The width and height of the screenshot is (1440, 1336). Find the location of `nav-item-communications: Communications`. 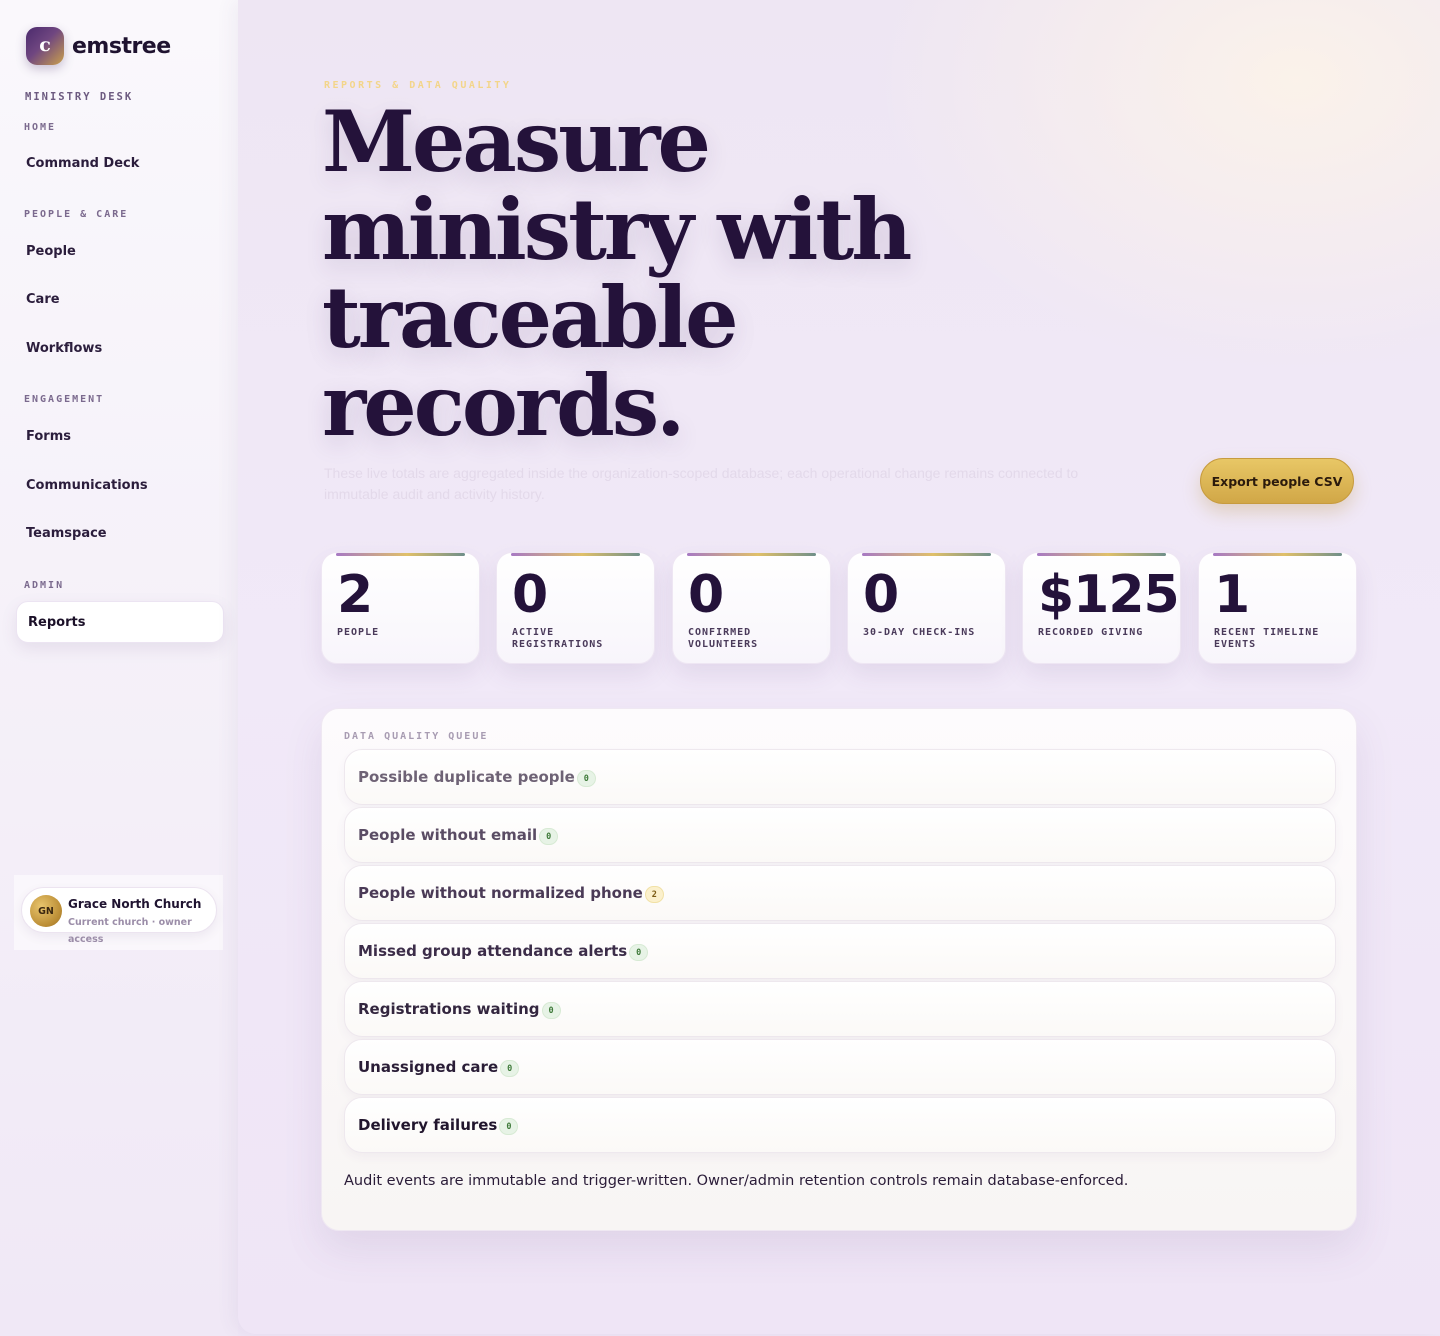

nav-item-communications: Communications is located at coordinates (120, 485).